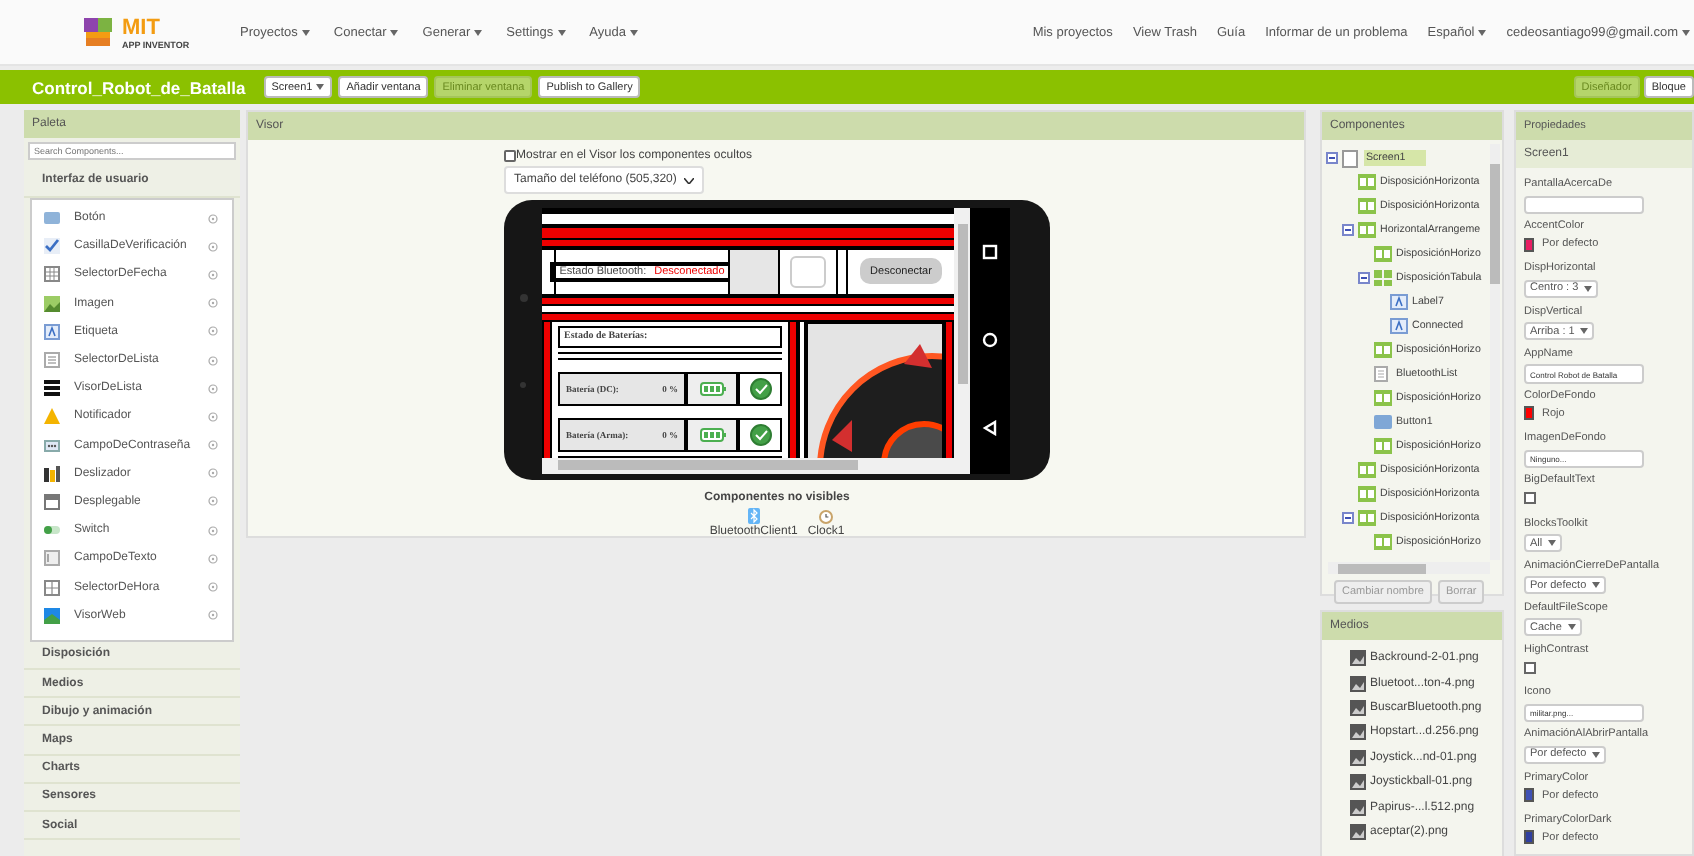  What do you see at coordinates (98, 32) in the screenshot?
I see `logo-icon` at bounding box center [98, 32].